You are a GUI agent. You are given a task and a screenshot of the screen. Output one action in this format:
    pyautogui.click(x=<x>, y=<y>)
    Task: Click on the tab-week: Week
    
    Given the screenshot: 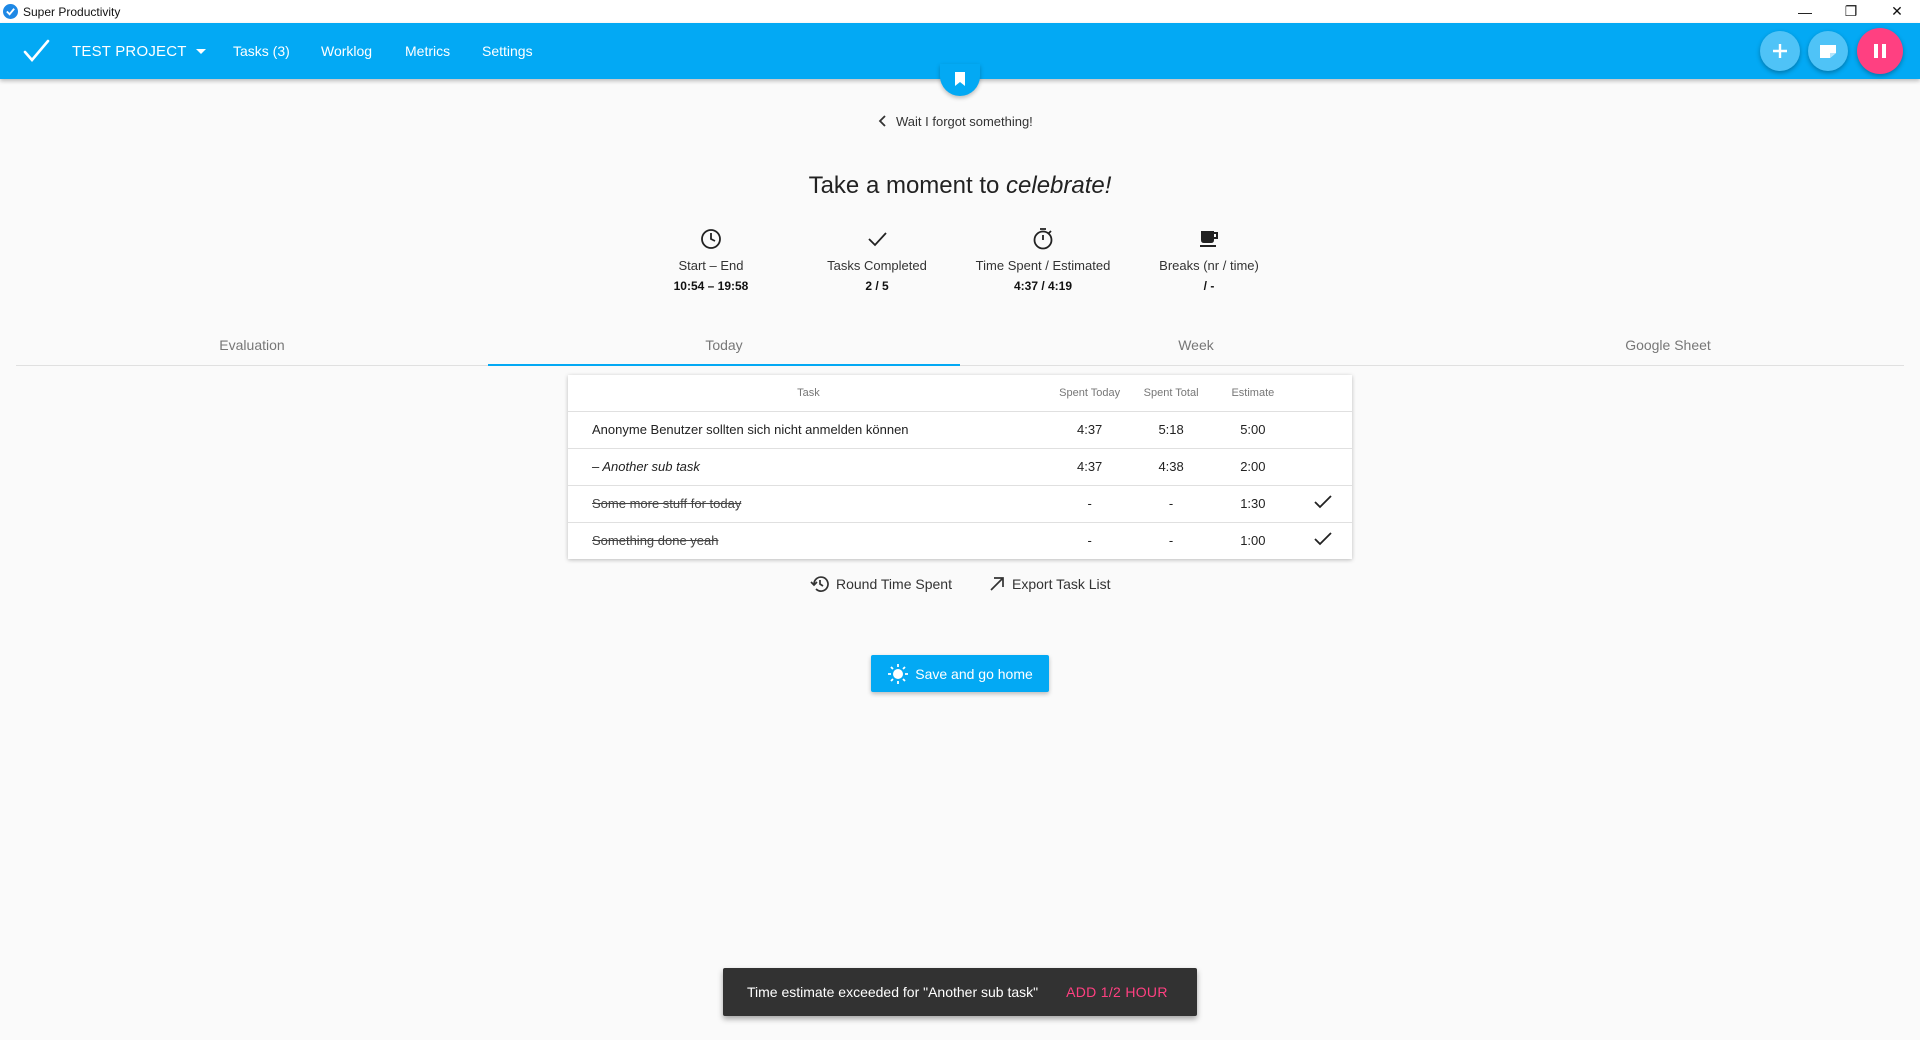 What is the action you would take?
    pyautogui.click(x=1196, y=344)
    